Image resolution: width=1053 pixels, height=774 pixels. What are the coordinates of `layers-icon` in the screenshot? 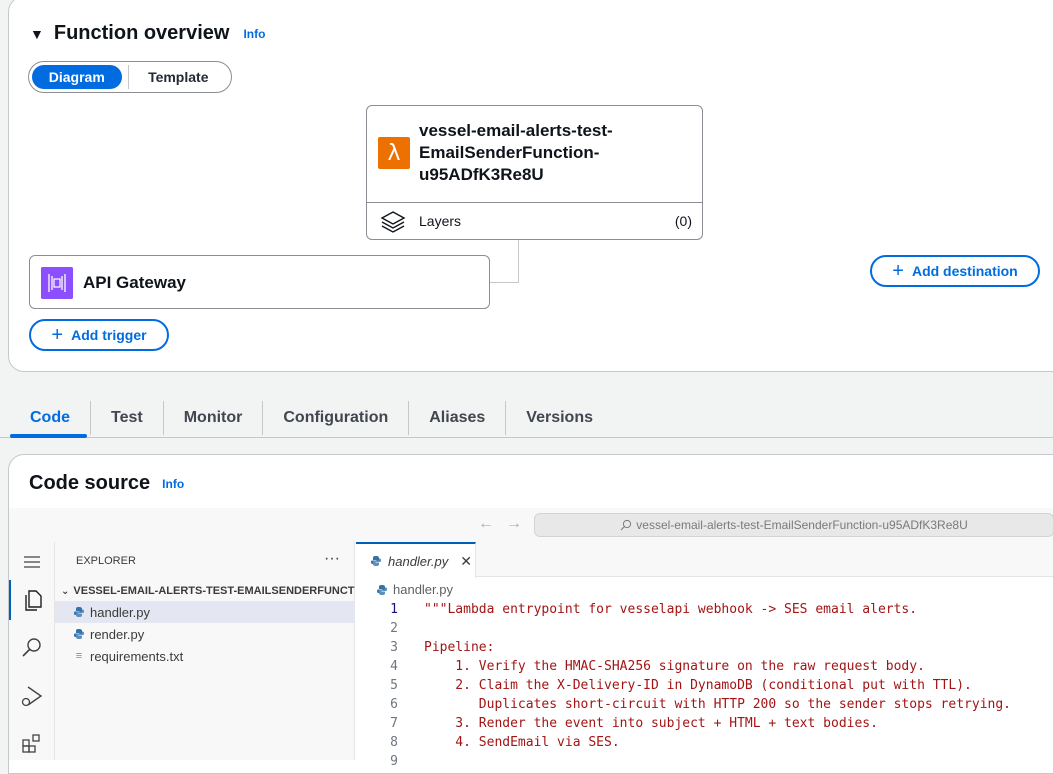 It's located at (393, 222).